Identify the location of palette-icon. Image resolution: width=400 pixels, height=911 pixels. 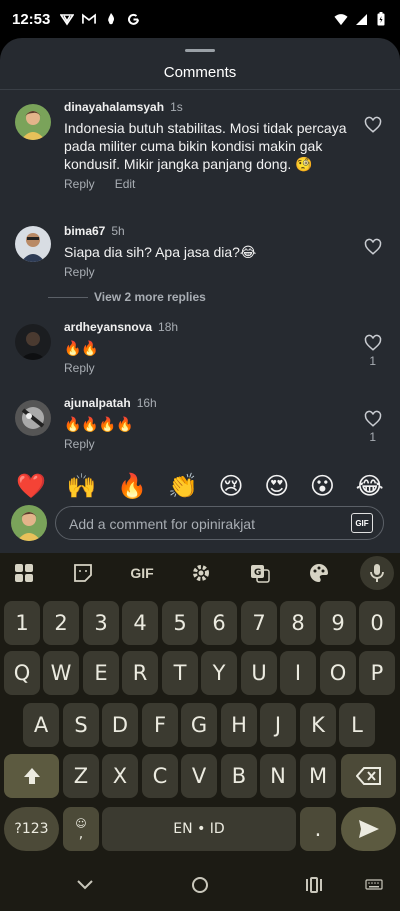
(319, 573).